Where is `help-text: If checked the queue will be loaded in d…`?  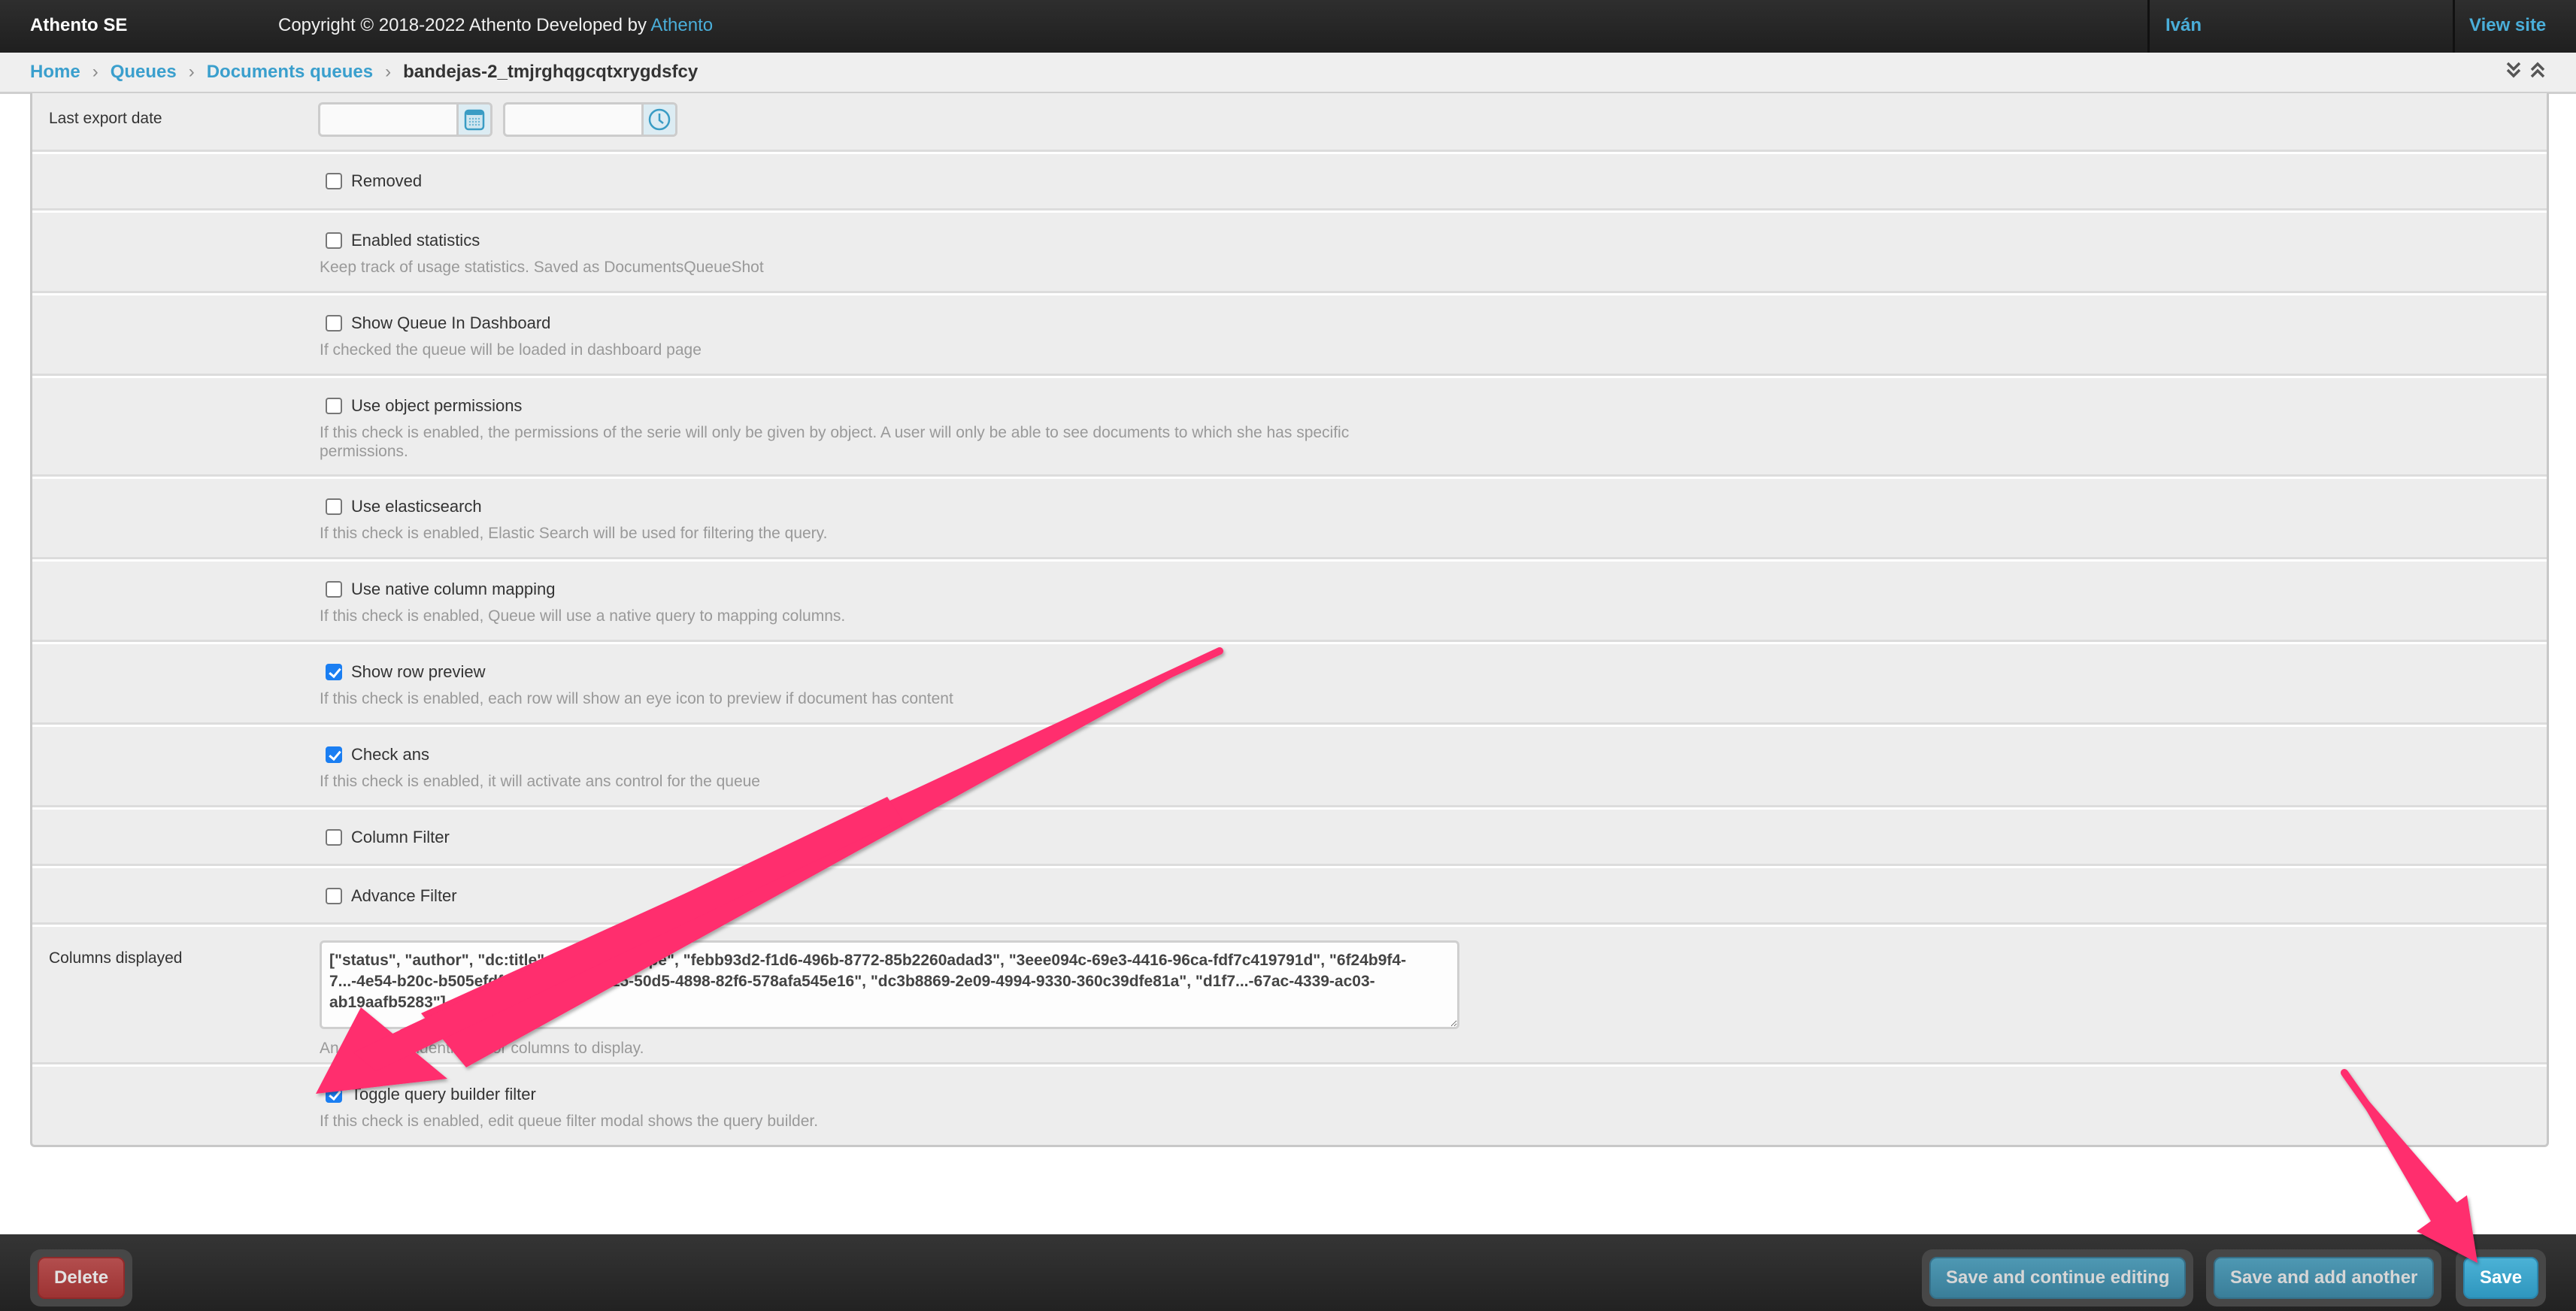 help-text: If checked the queue will be loaded in d… is located at coordinates (511, 350).